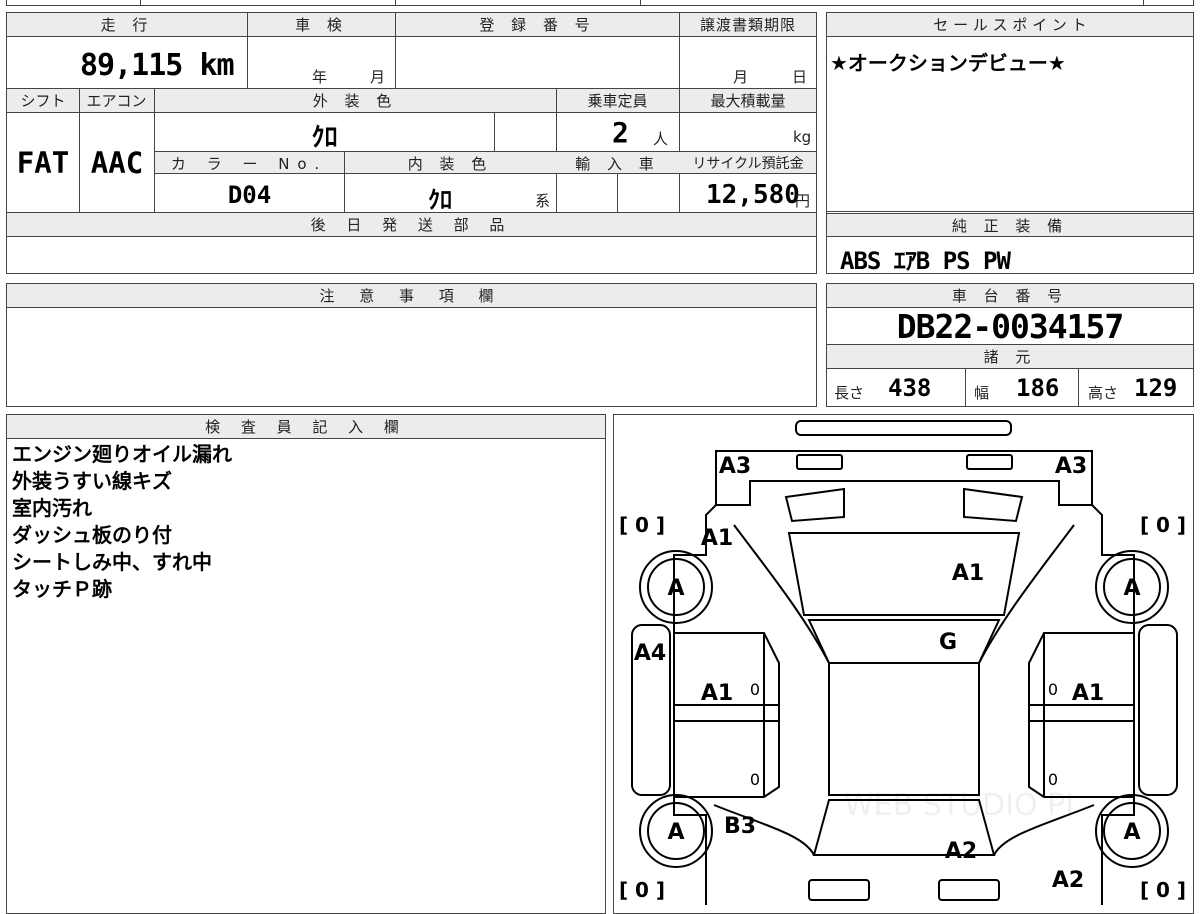 This screenshot has height=914, width=1200. Describe the element at coordinates (450, 164) in the screenshot. I see `interior-color-label: 内 装 色` at that location.